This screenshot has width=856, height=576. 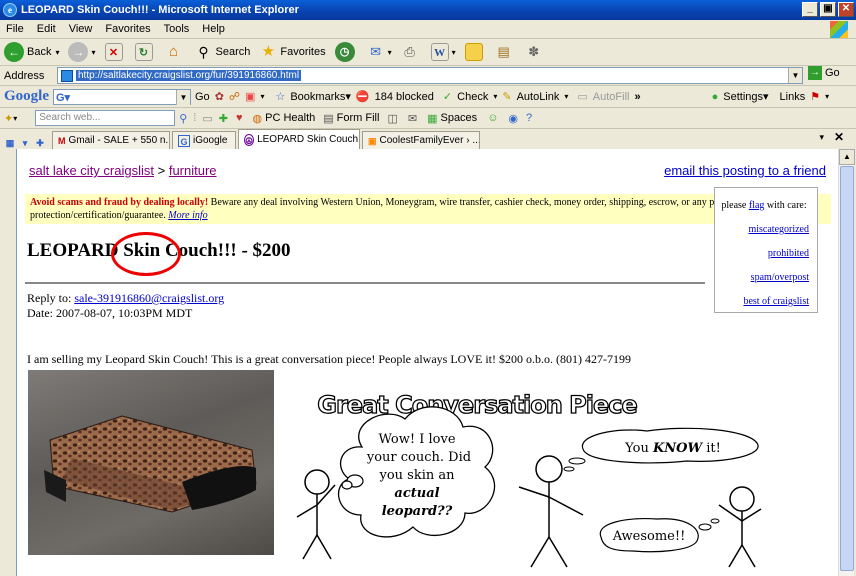 What do you see at coordinates (184, 140) in the screenshot?
I see `google-icon: G` at bounding box center [184, 140].